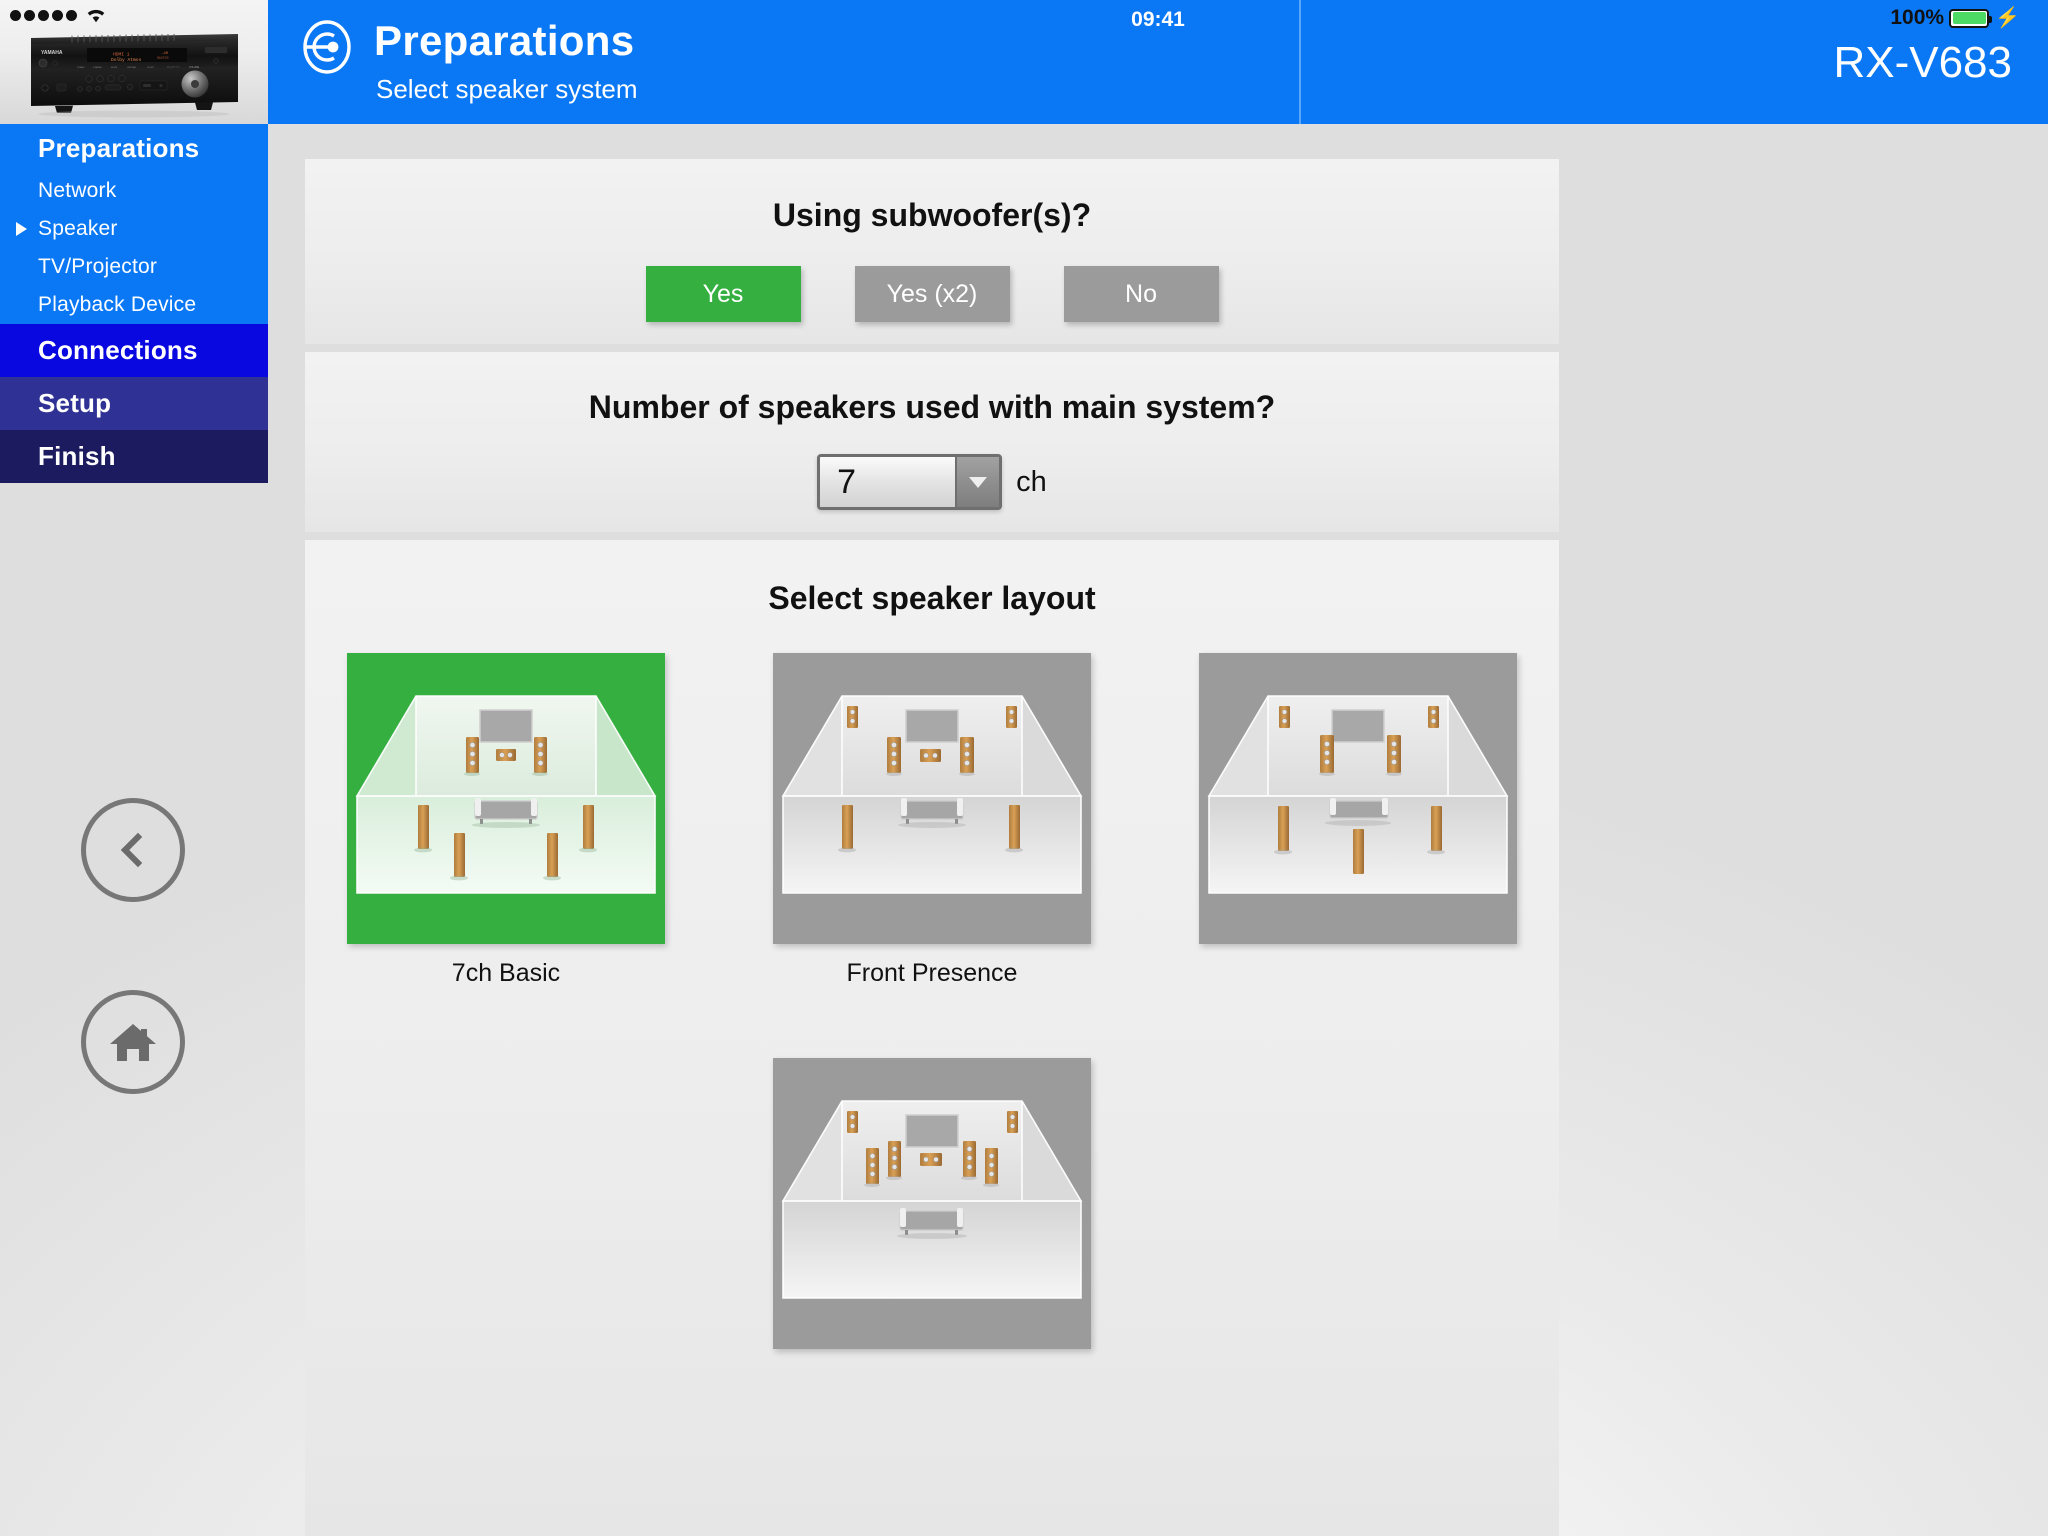 The image size is (2048, 1536). Describe the element at coordinates (932, 598) in the screenshot. I see `layout-question: Select speaker layout` at that location.